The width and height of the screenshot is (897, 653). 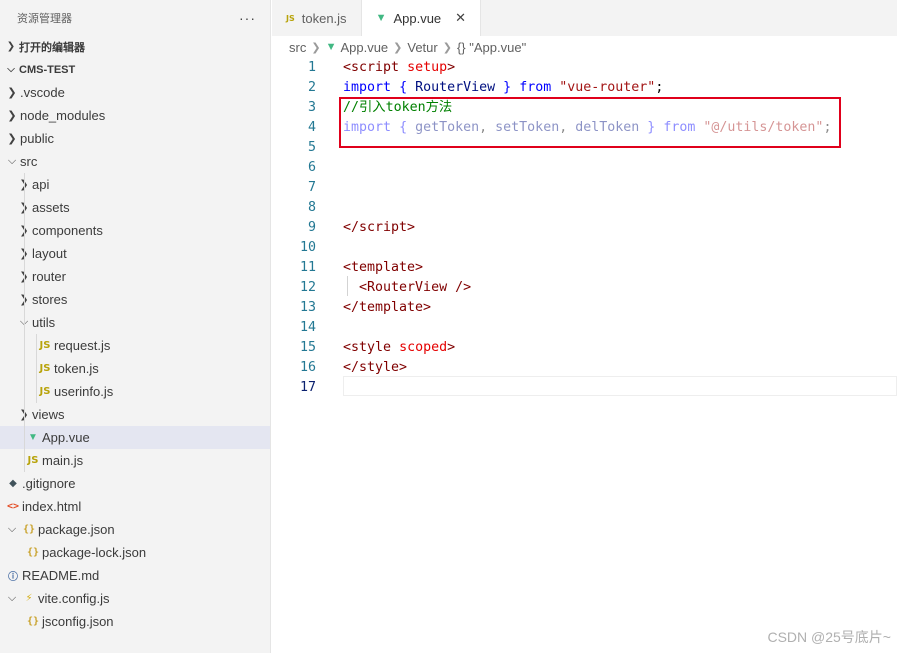 I want to click on tree-item: ❯ public, so click(x=135, y=138).